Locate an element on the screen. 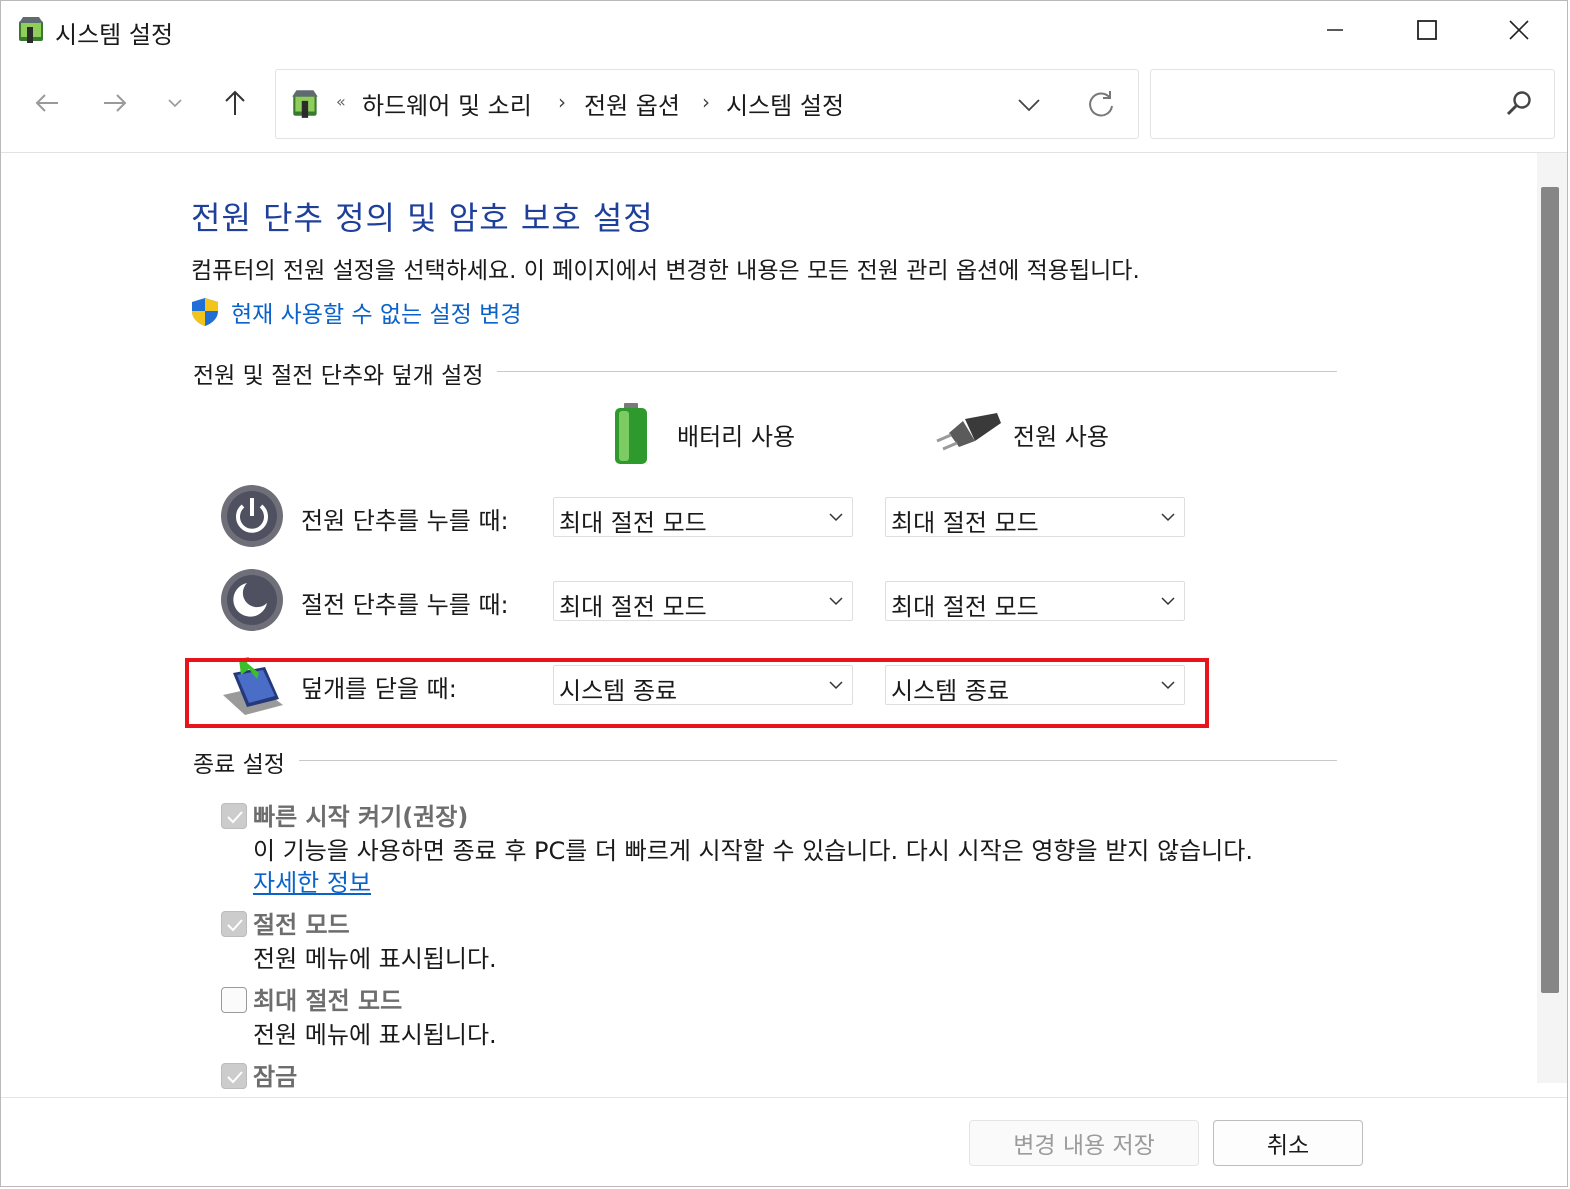  up-button is located at coordinates (235, 103).